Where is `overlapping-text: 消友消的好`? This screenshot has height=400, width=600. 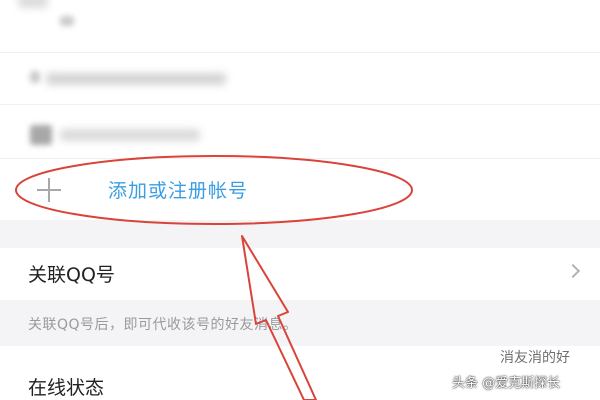 overlapping-text: 消友消的好 is located at coordinates (535, 358).